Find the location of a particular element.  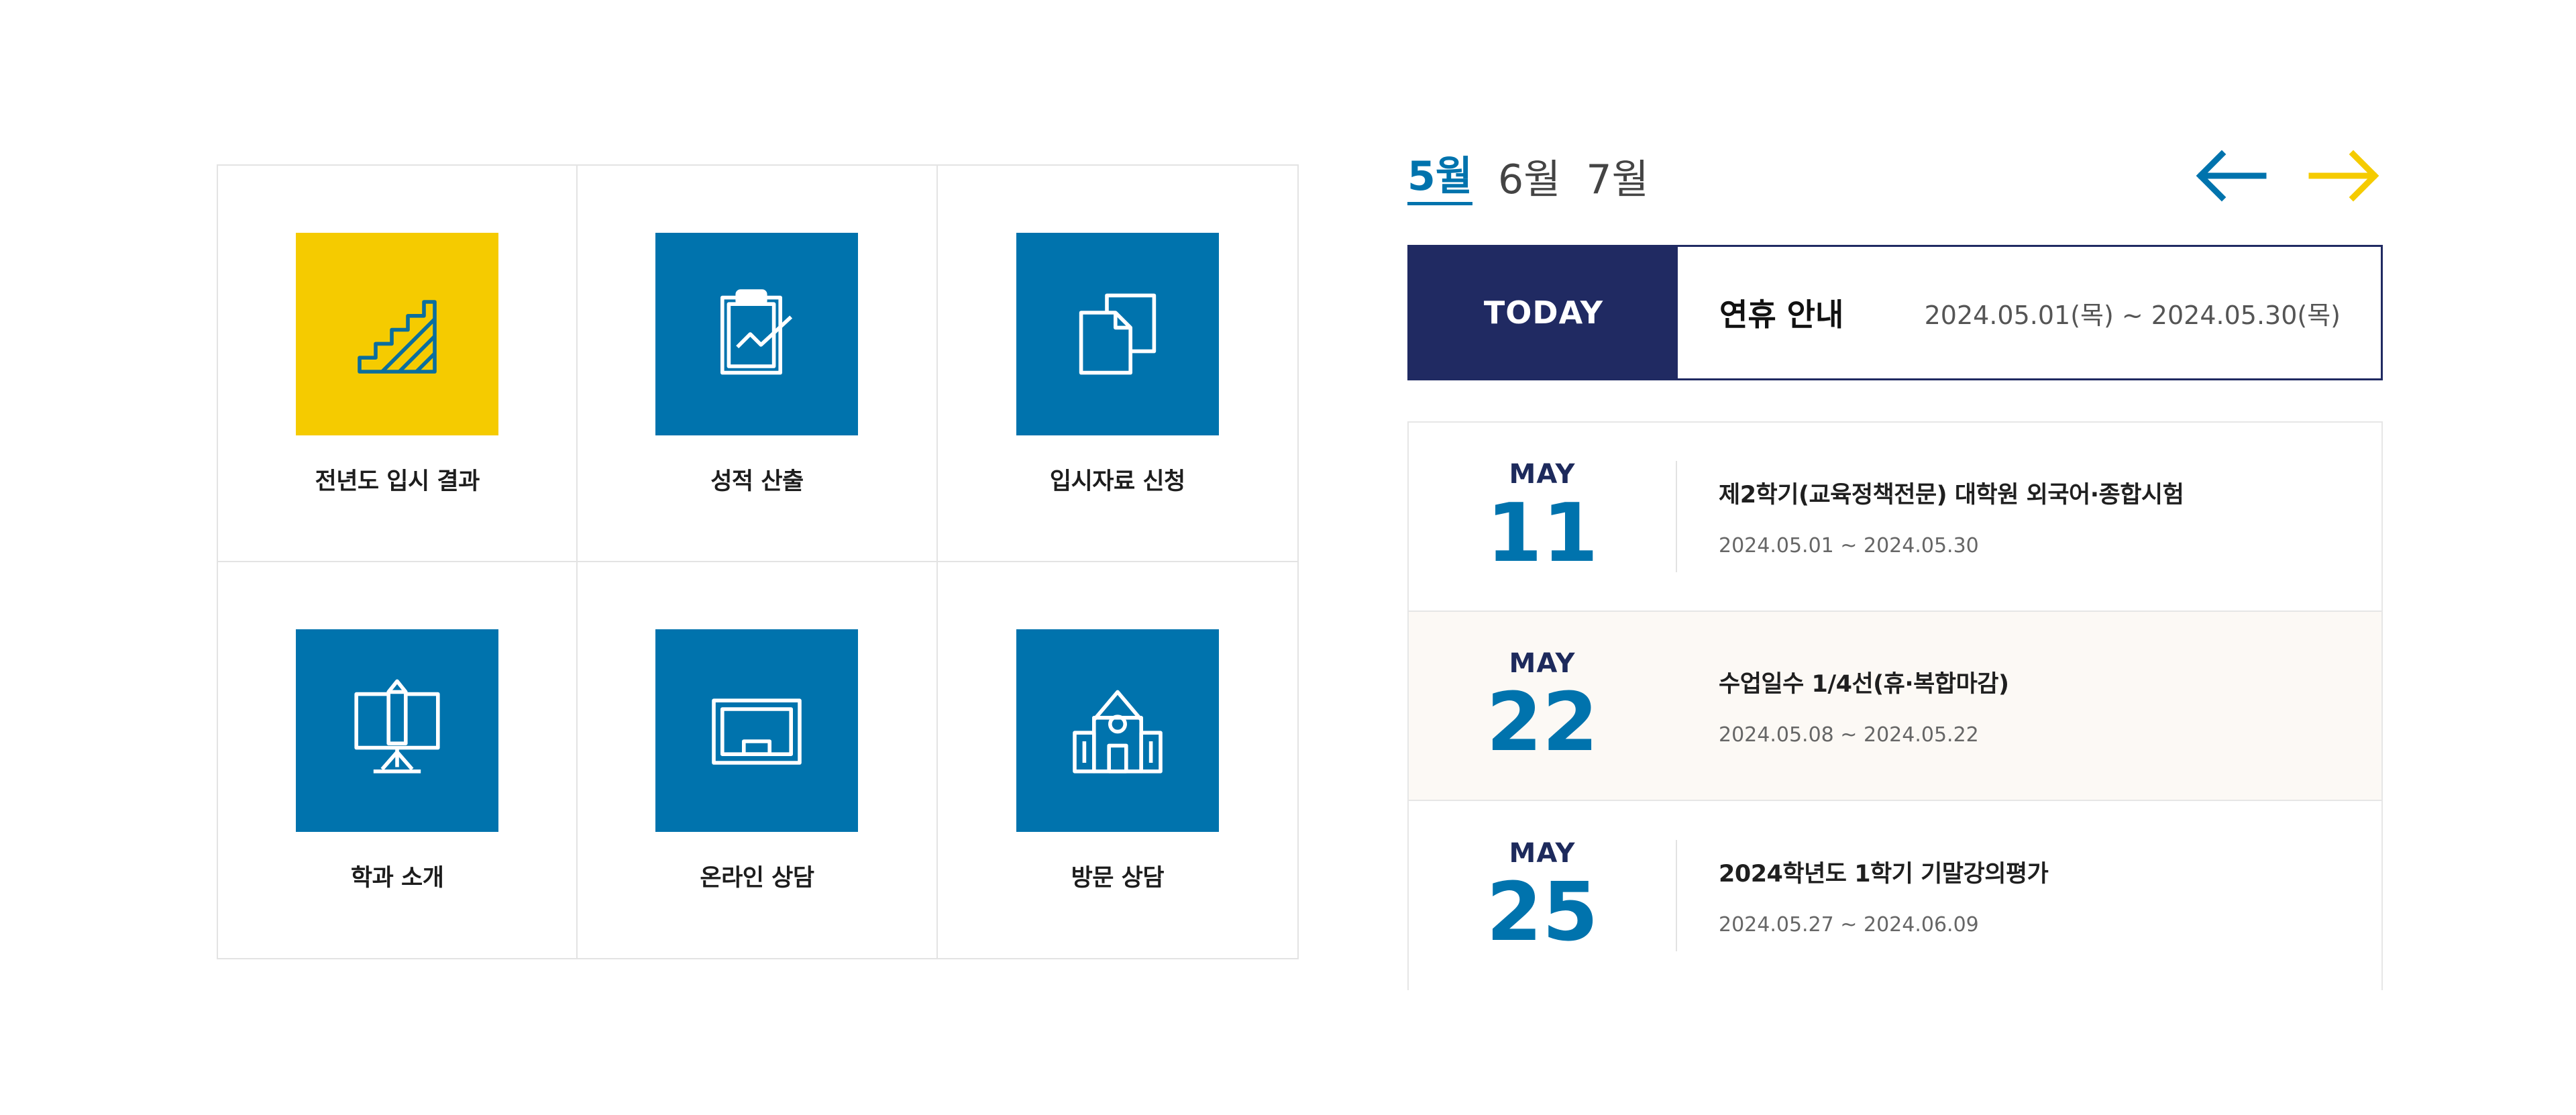

tile-admission-results is located at coordinates (397, 334).